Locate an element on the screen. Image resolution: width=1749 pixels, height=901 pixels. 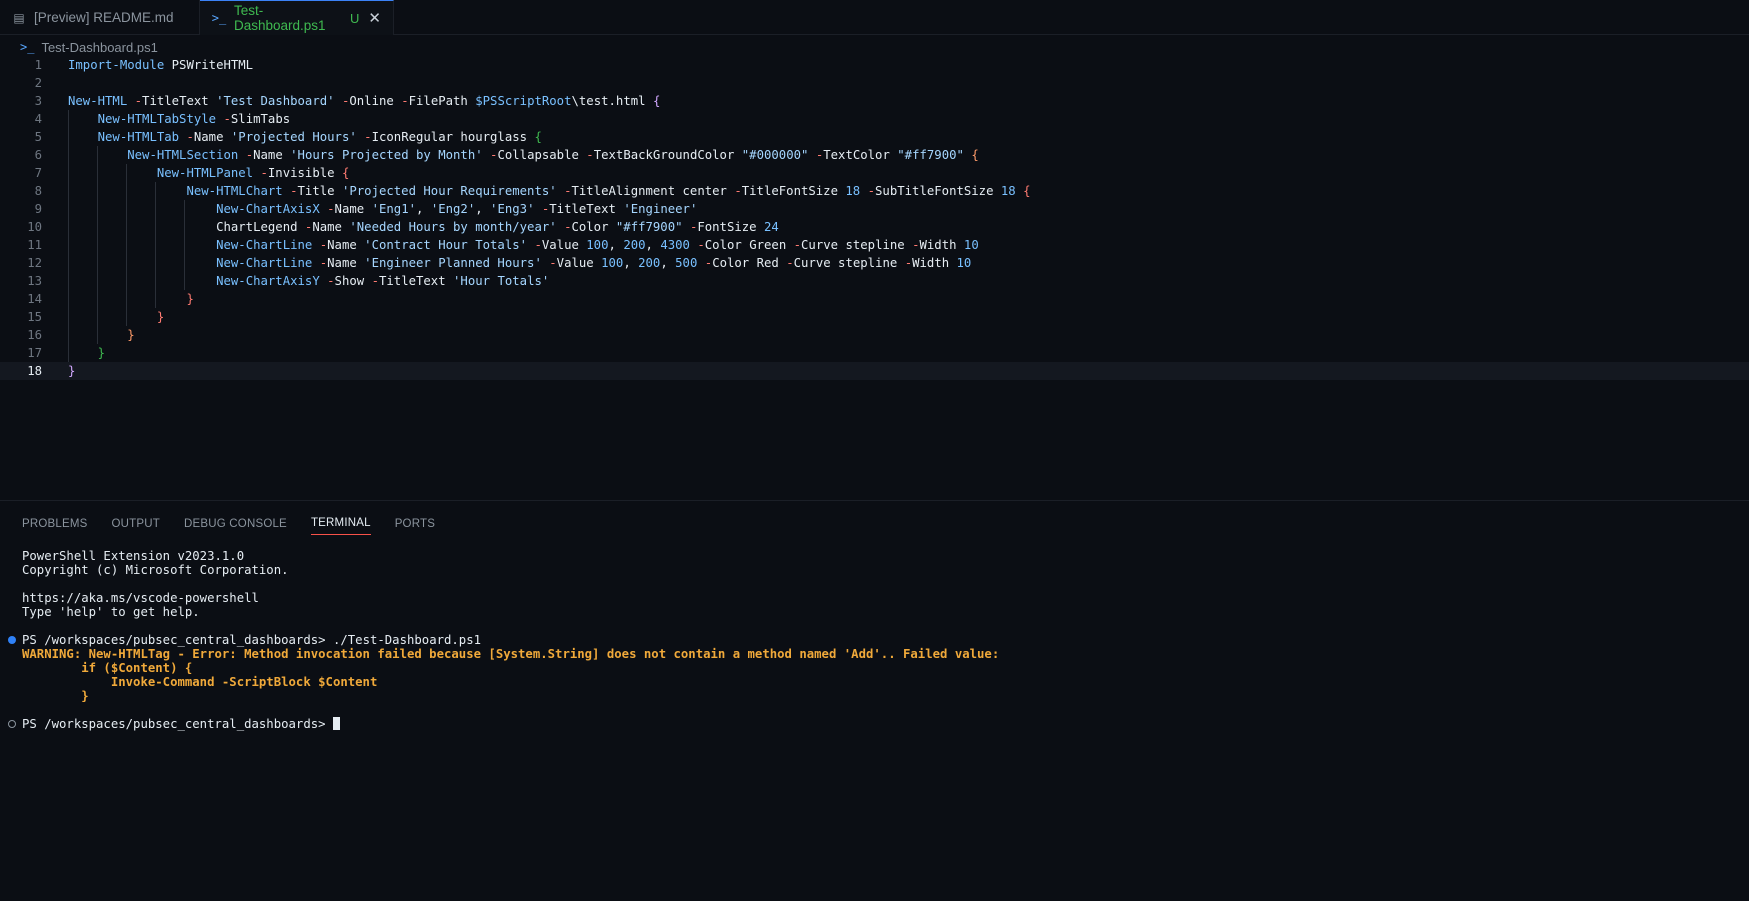
command-success-dot is located at coordinates (12, 640).